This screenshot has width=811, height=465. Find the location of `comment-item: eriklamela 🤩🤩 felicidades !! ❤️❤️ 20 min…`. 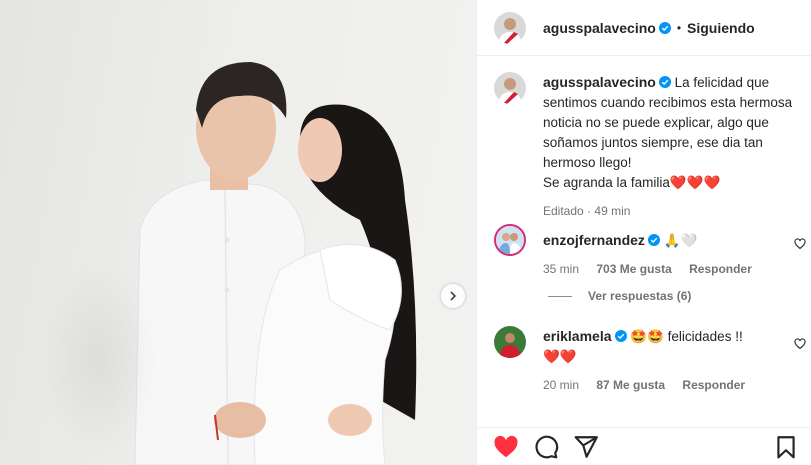

comment-item: eriklamela 🤩🤩 felicidades !! ❤️❤️ 20 min… is located at coordinates (650, 360).